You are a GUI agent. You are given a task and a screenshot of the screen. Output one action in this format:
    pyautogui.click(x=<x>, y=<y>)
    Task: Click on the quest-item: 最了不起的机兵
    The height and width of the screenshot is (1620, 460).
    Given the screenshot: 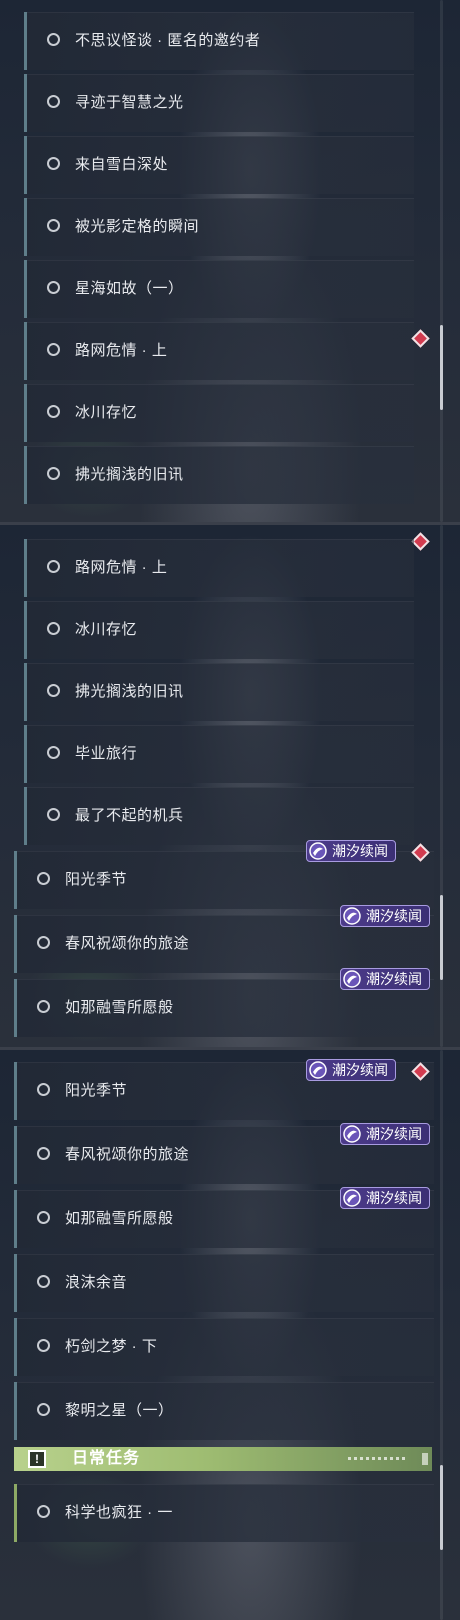 What is the action you would take?
    pyautogui.click(x=219, y=816)
    